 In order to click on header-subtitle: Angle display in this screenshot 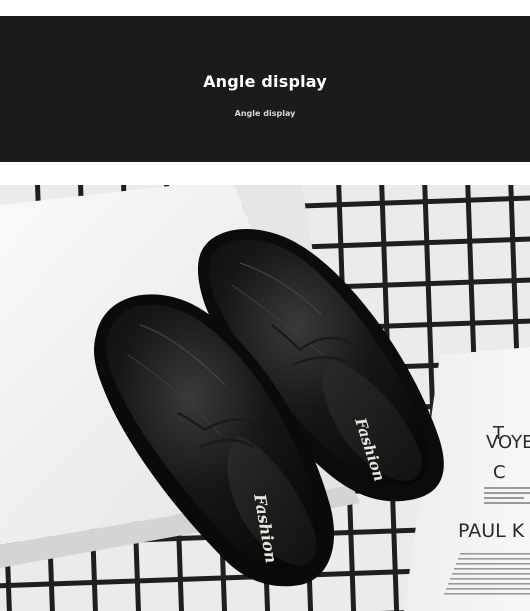, I will do `click(265, 113)`.